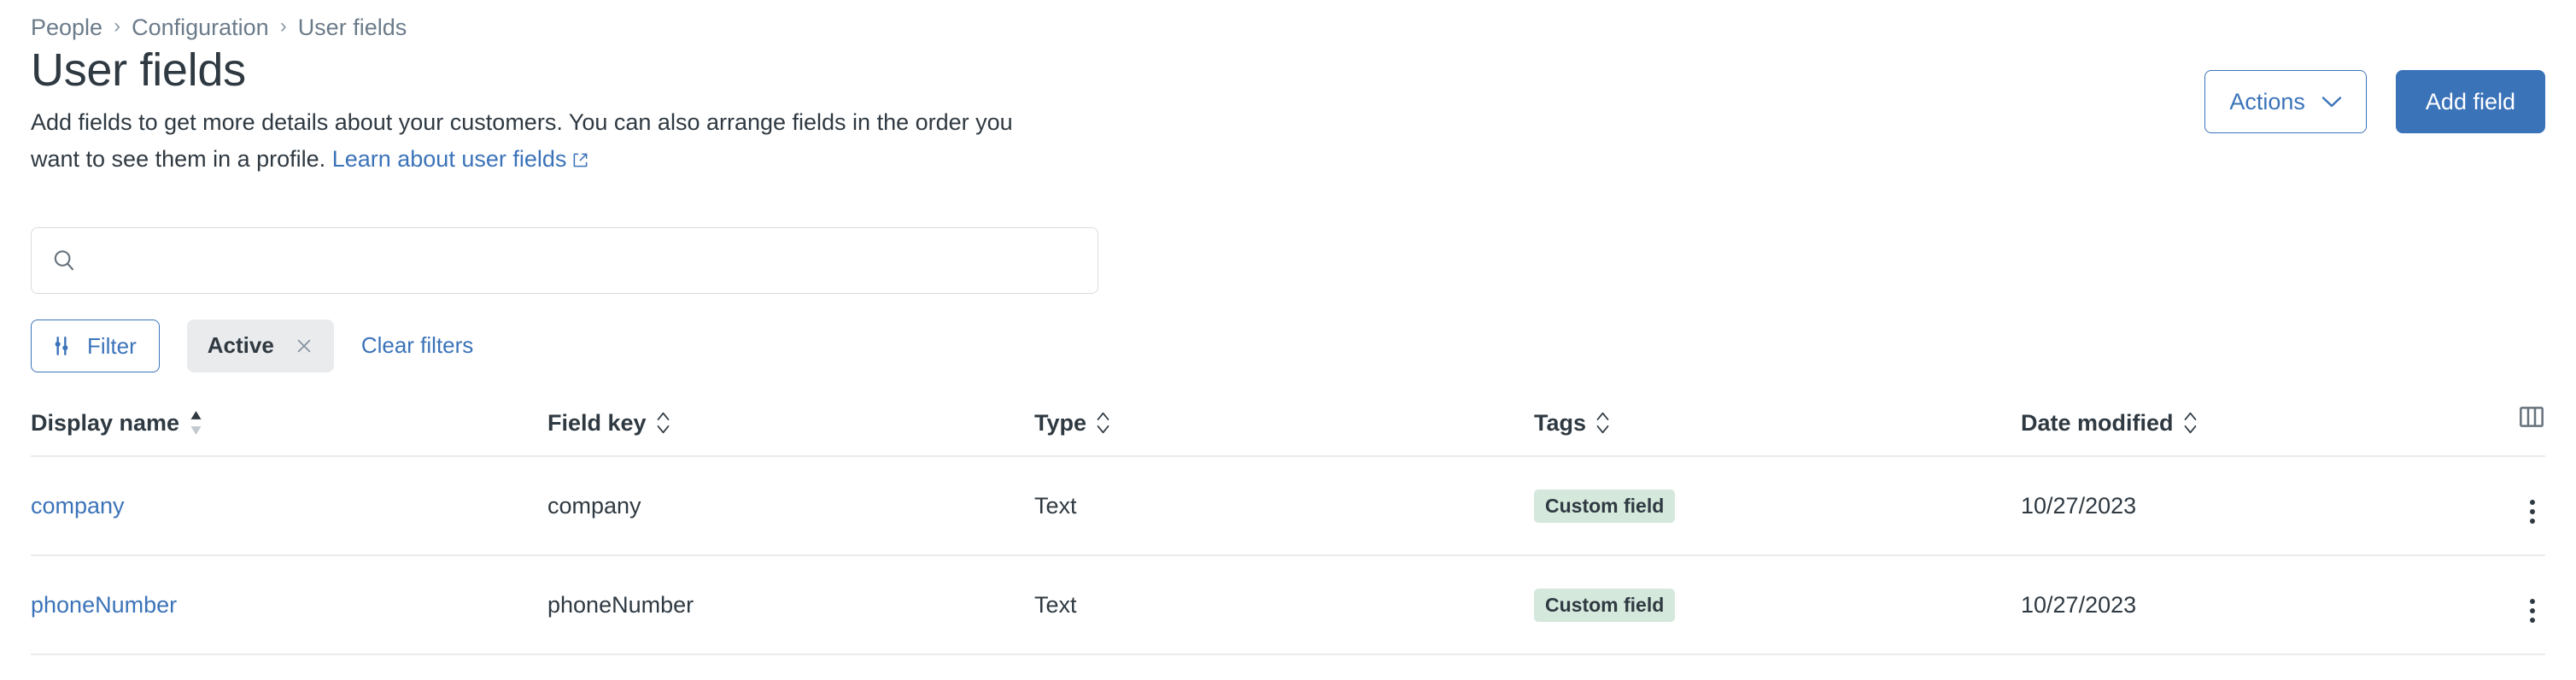 This screenshot has height=680, width=2576. What do you see at coordinates (2097, 423) in the screenshot?
I see `column-header-label: Date modified` at bounding box center [2097, 423].